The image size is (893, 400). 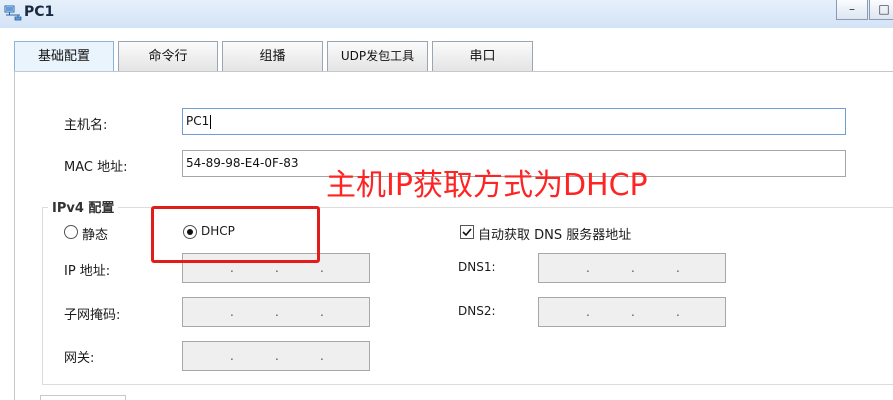 I want to click on tab-basic-config: 基础配置, so click(x=64, y=57).